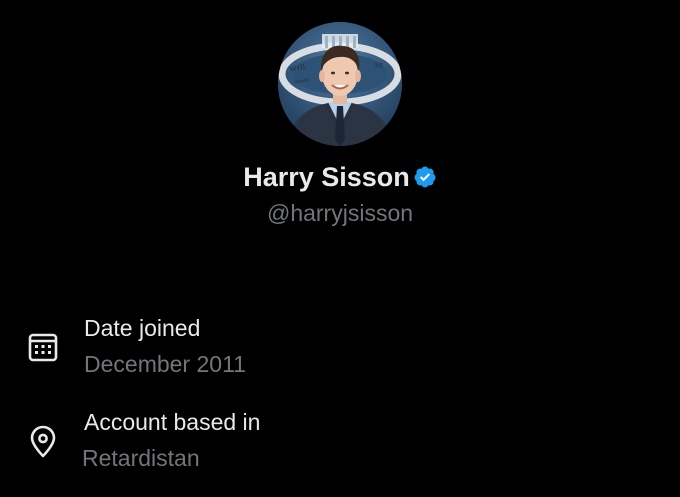 This screenshot has height=497, width=680. I want to click on profile-avatar: WHI SE WASHI, so click(340, 84).